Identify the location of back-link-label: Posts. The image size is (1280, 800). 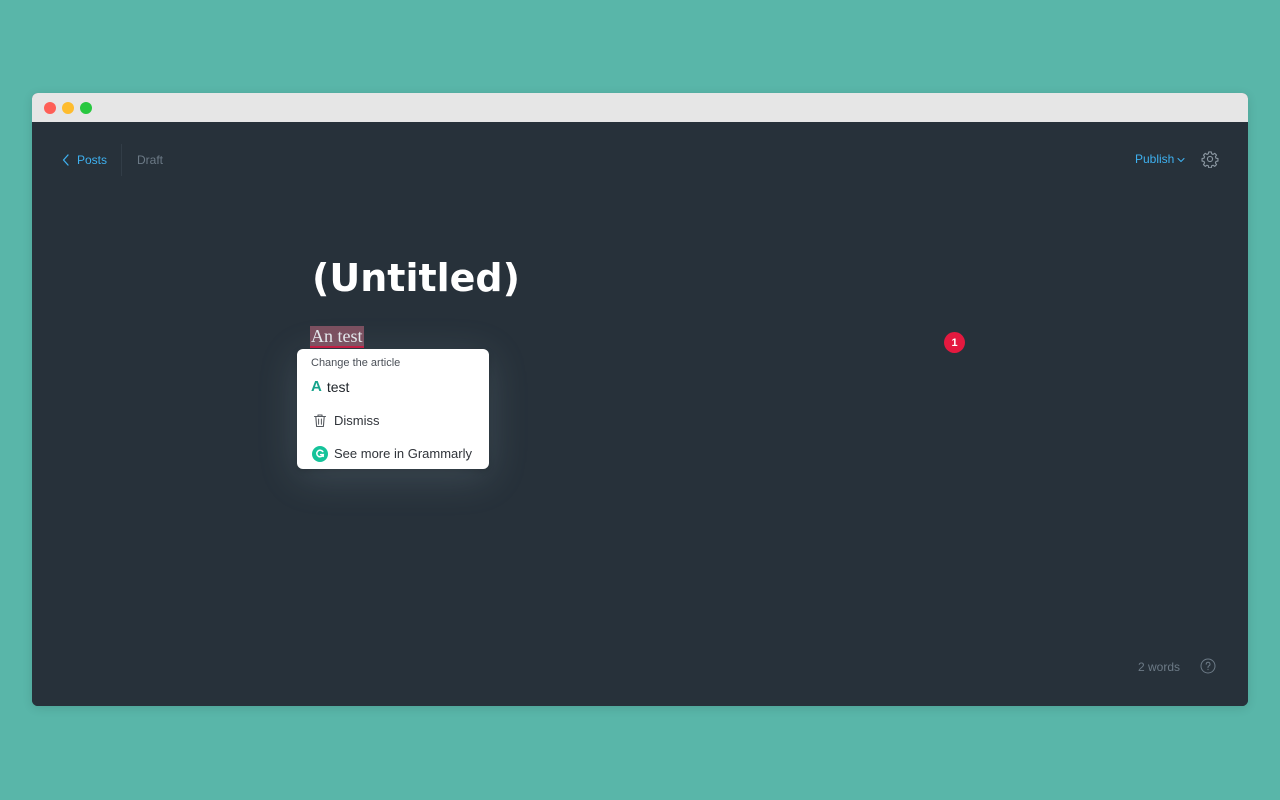
(92, 160).